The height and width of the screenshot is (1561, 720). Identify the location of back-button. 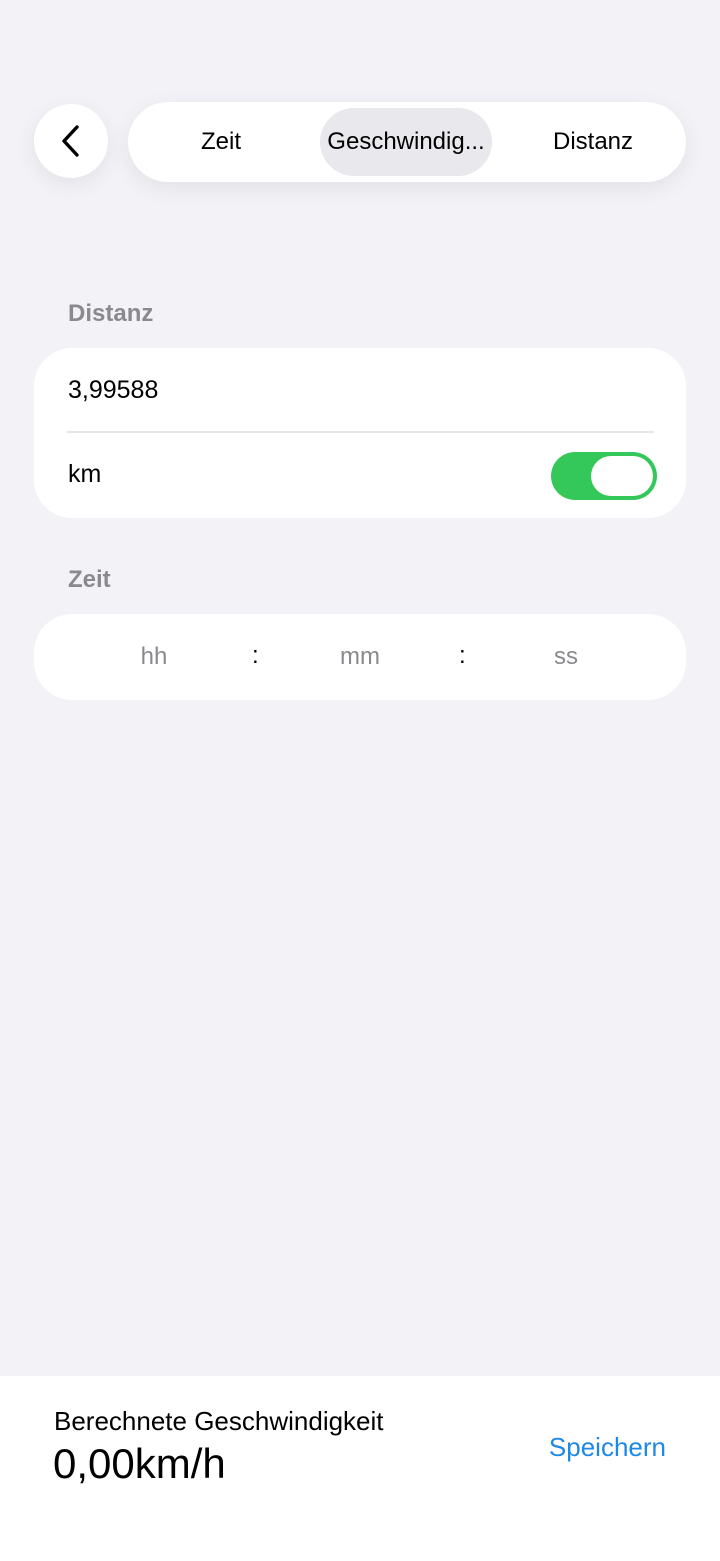
(71, 141).